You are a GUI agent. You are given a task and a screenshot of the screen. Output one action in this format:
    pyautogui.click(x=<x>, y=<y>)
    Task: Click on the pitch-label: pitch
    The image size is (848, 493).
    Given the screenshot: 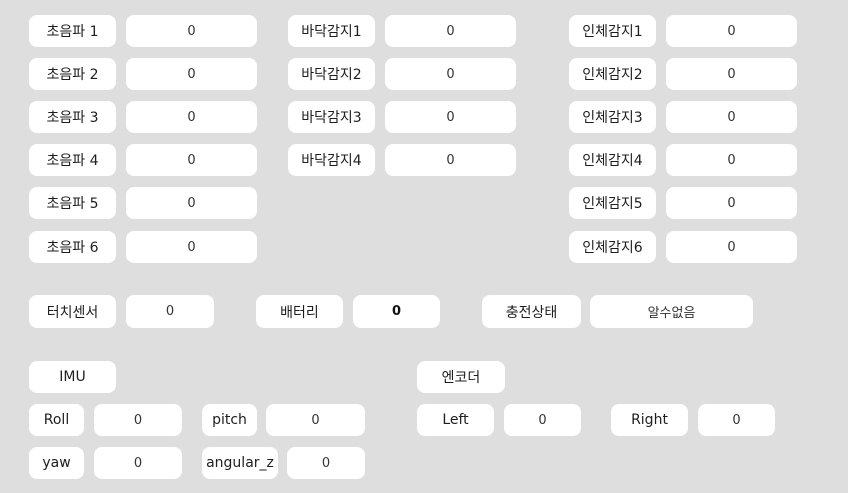 What is the action you would take?
    pyautogui.click(x=229, y=420)
    